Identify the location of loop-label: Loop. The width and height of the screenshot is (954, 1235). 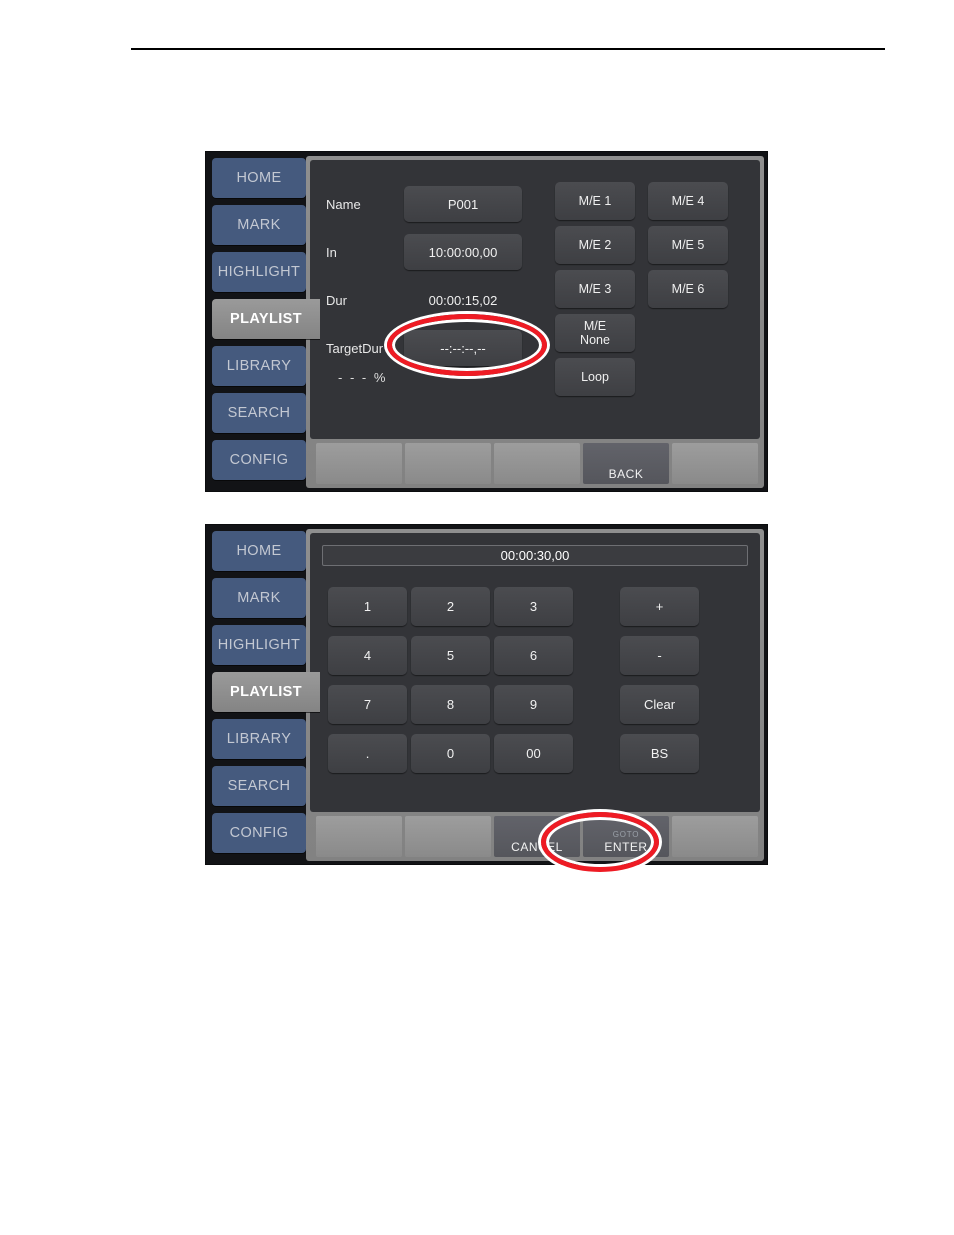
(595, 376).